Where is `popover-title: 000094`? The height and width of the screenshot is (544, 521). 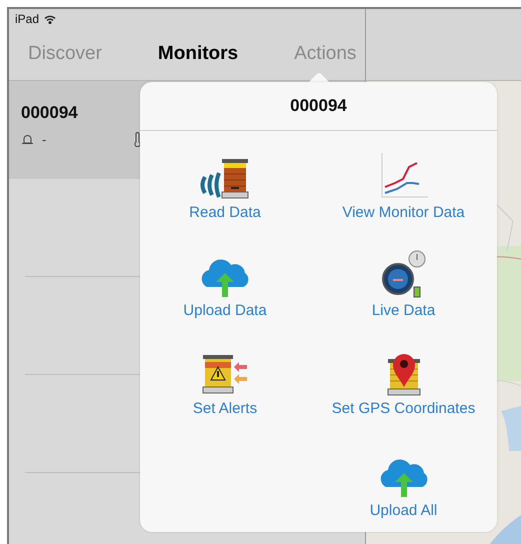
popover-title: 000094 is located at coordinates (318, 106).